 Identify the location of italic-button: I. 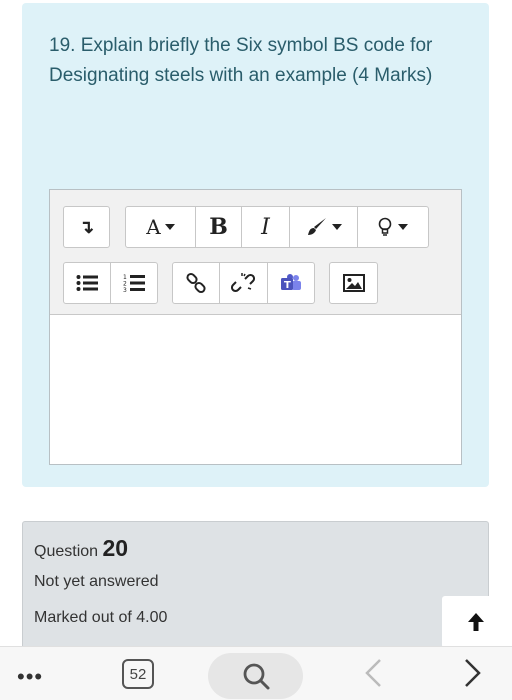
(266, 227).